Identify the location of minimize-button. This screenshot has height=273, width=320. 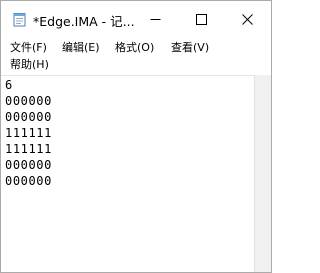
(156, 19).